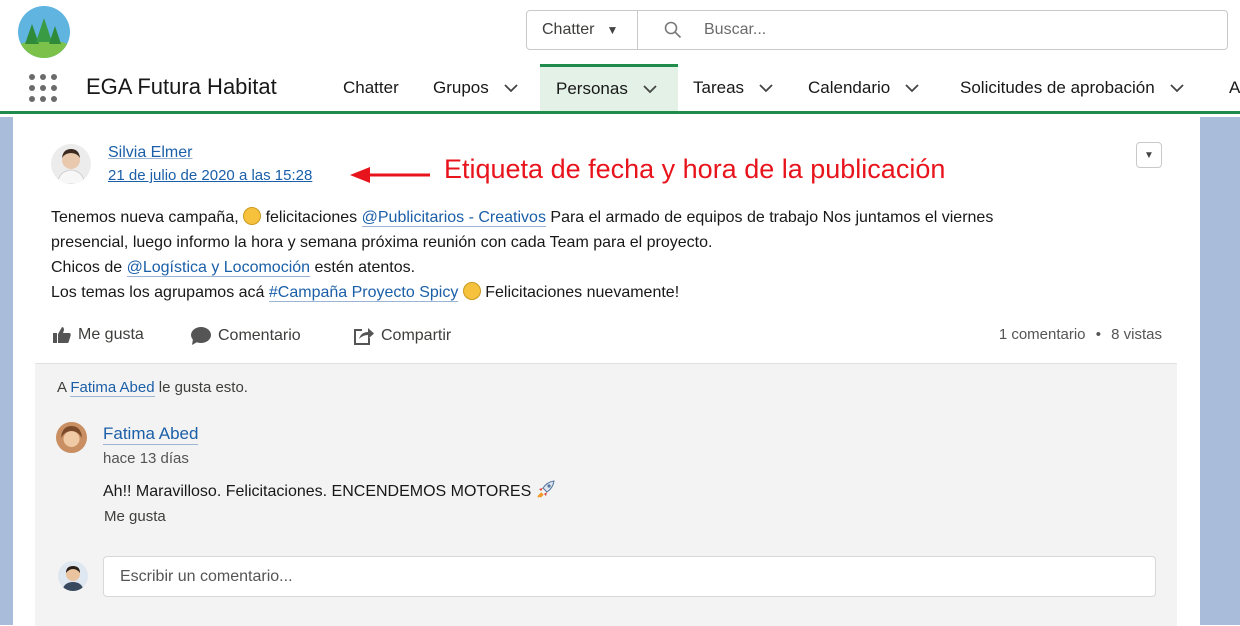 This screenshot has height=626, width=1240. What do you see at coordinates (252, 216) in the screenshot?
I see `grinning-emoji-icon` at bounding box center [252, 216].